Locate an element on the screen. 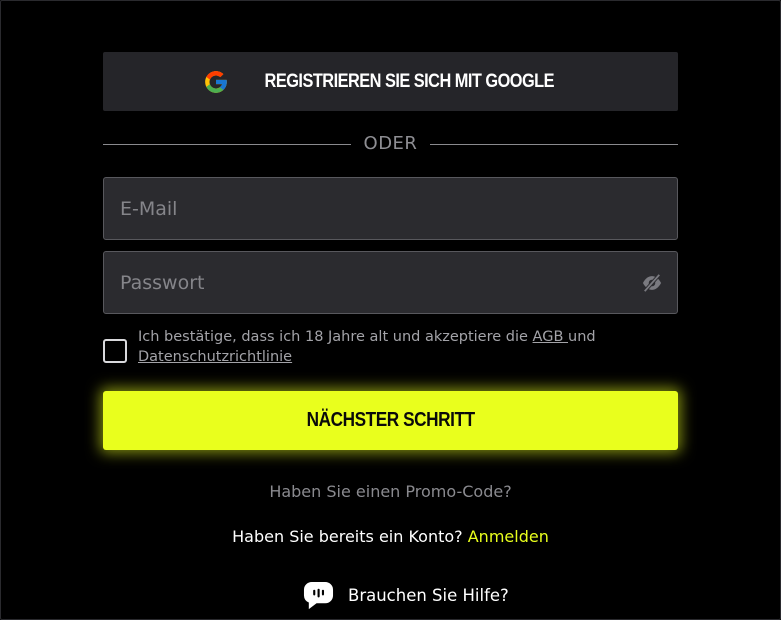 This screenshot has height=620, width=781. eye-slash-icon is located at coordinates (652, 283).